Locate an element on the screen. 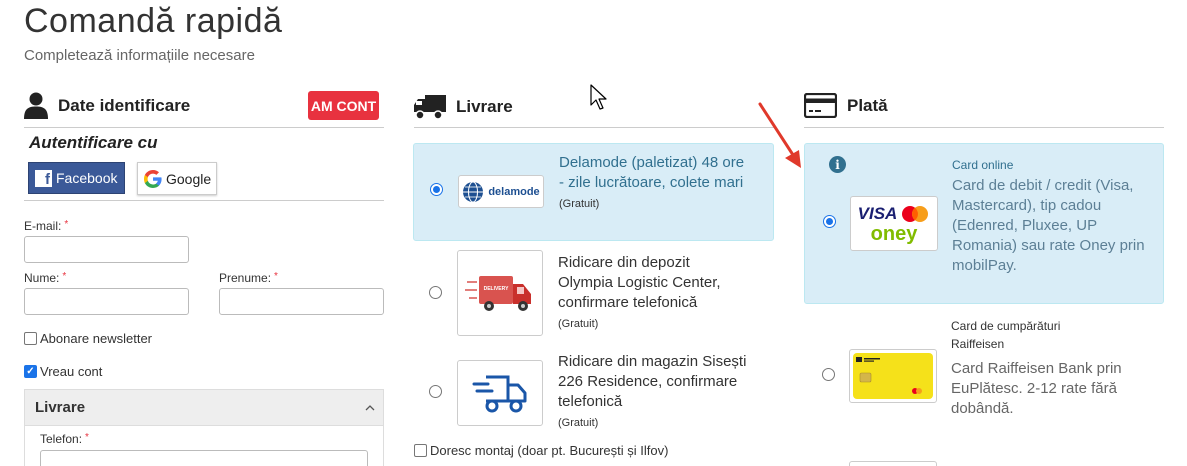  mouse-cursor-icon is located at coordinates (598, 97).